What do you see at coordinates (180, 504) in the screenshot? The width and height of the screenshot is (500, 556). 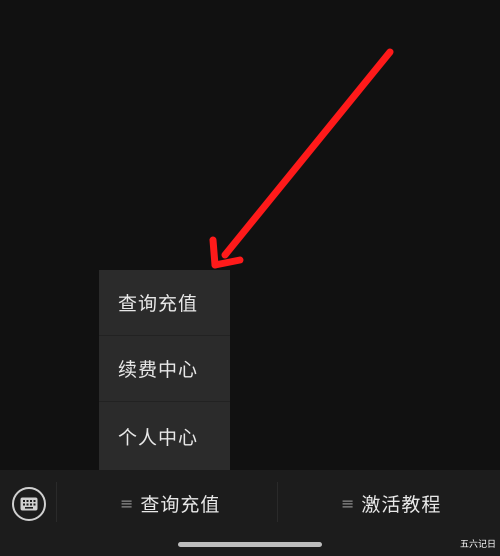 I see `tab-label: 查询充值` at bounding box center [180, 504].